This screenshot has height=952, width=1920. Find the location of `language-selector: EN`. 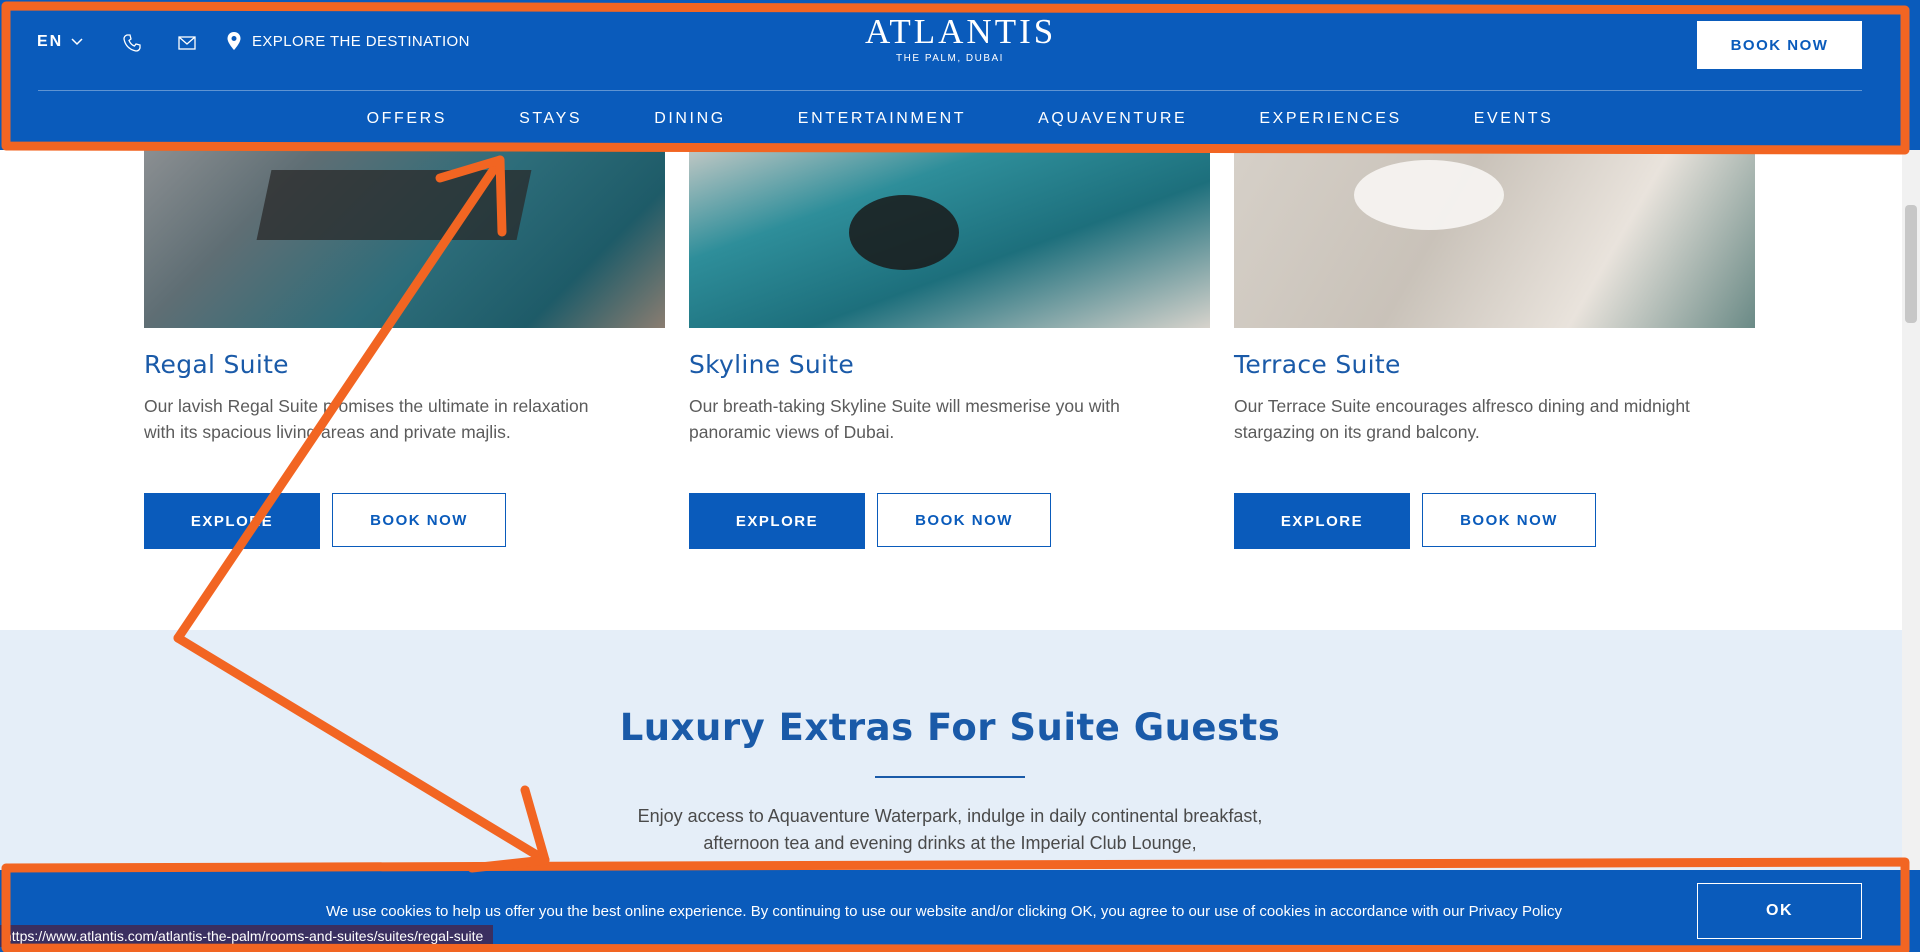

language-selector: EN is located at coordinates (60, 42).